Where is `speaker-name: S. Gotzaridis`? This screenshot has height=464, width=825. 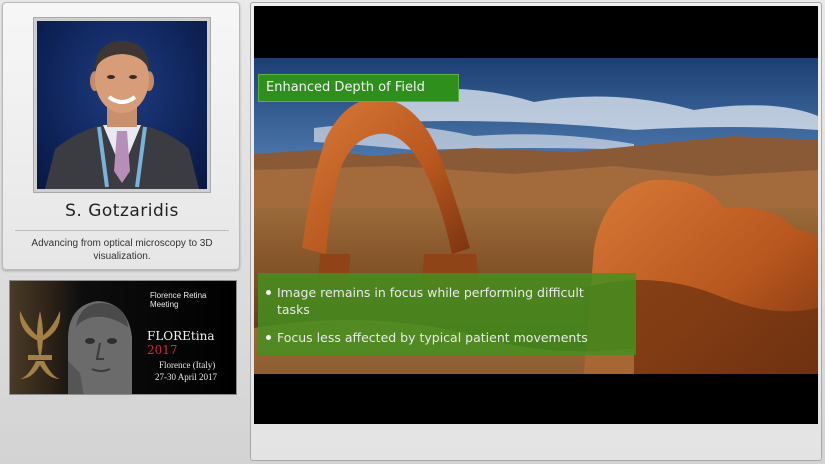 speaker-name: S. Gotzaridis is located at coordinates (122, 211).